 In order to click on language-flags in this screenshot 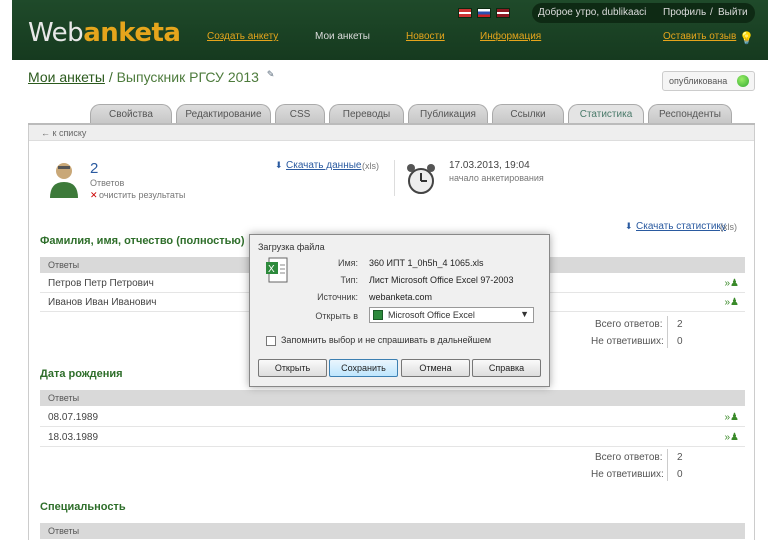, I will do `click(484, 13)`.